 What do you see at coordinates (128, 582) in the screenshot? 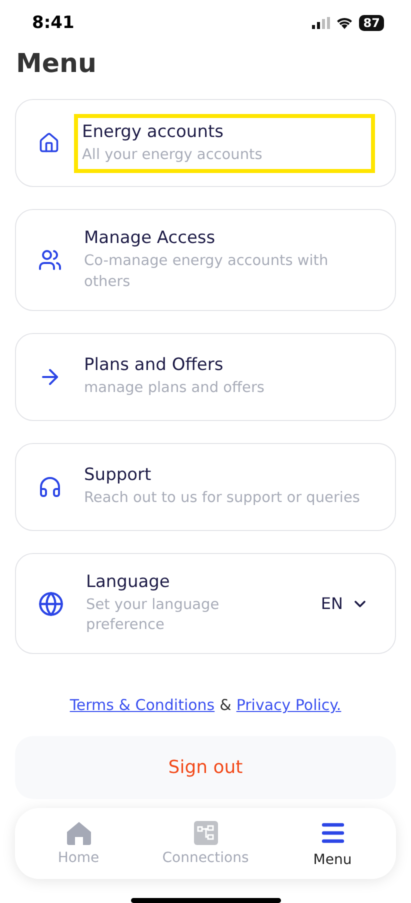
I see `item-title: Language` at bounding box center [128, 582].